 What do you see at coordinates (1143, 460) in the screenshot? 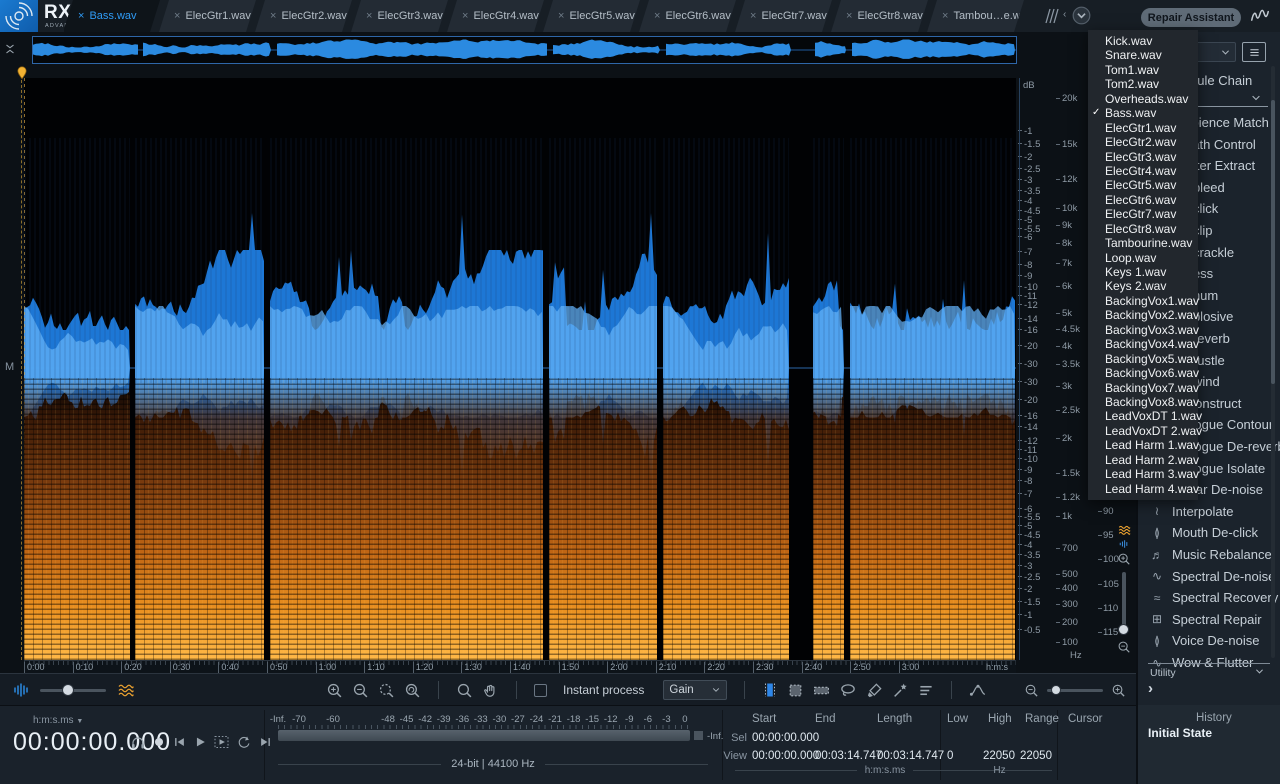
I see `file-menu-item-lead-harm-2-wav: Lead Harm 2.wav` at bounding box center [1143, 460].